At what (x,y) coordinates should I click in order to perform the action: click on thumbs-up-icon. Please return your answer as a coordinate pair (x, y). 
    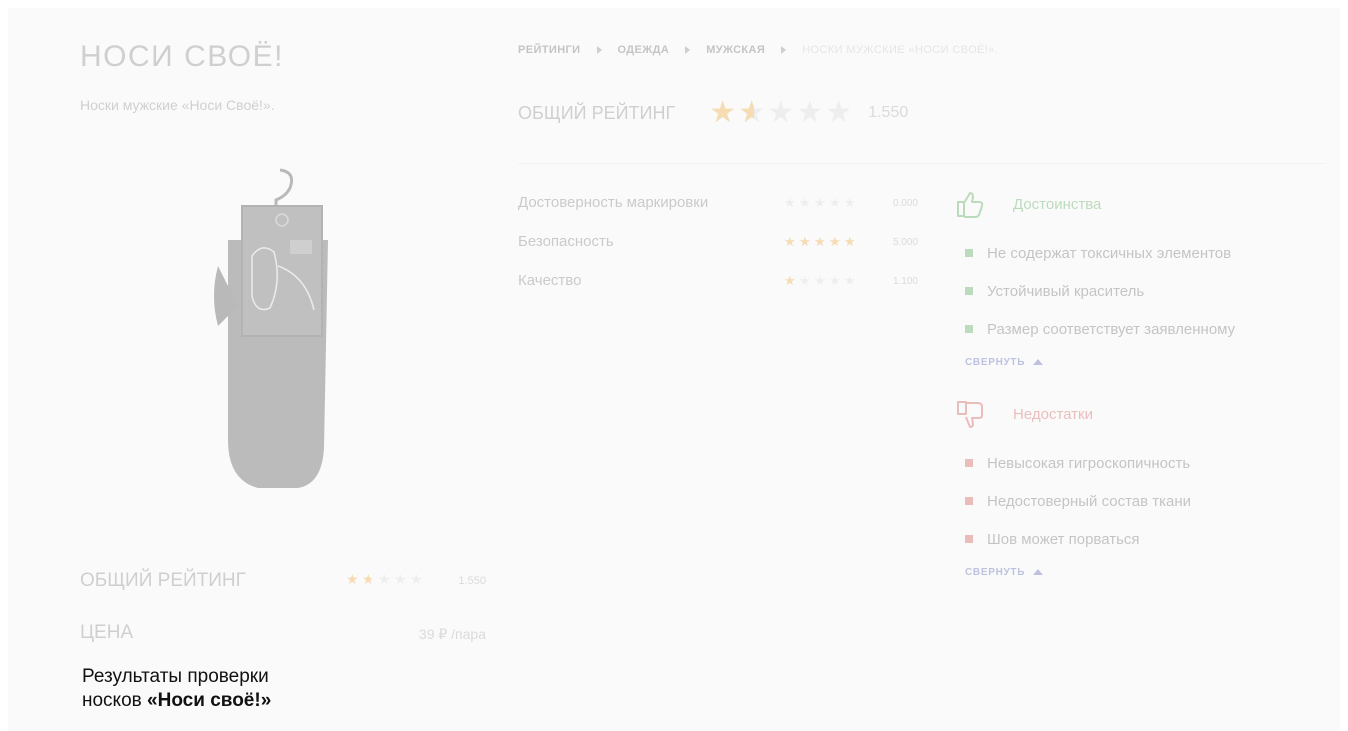
    Looking at the image, I should click on (970, 205).